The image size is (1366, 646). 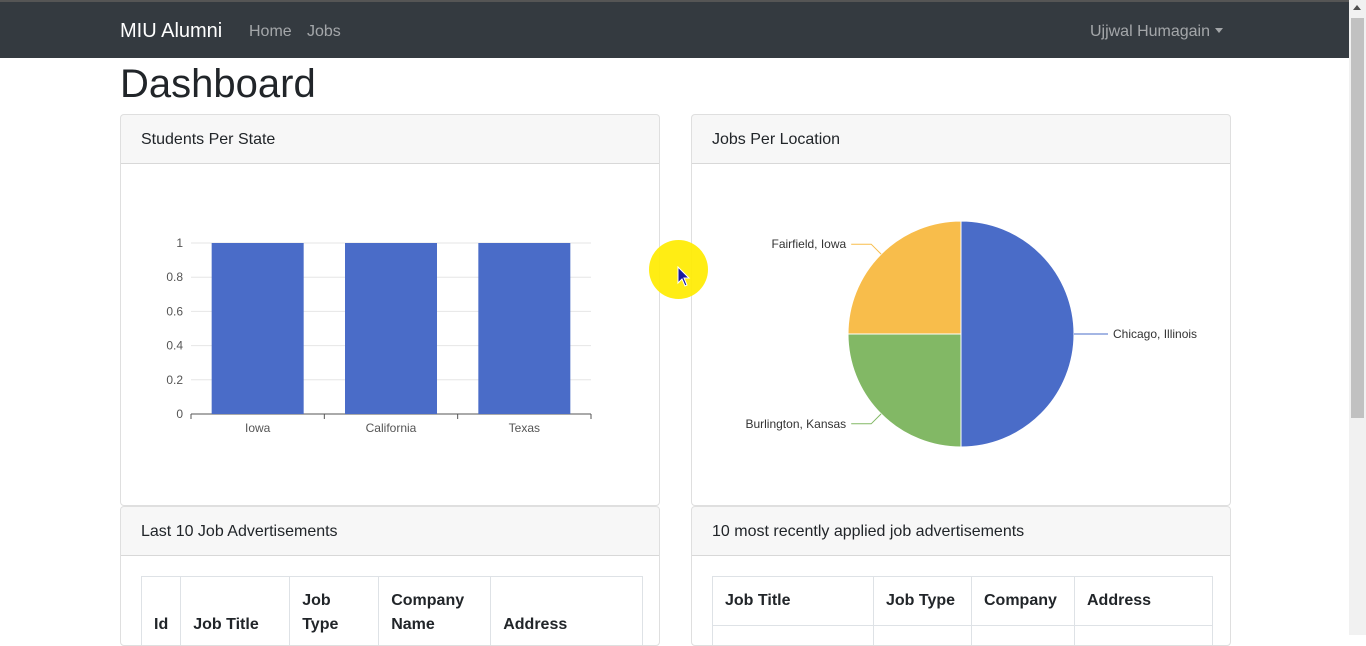 What do you see at coordinates (1150, 31) in the screenshot?
I see `user-name: Ujjwal Humagain` at bounding box center [1150, 31].